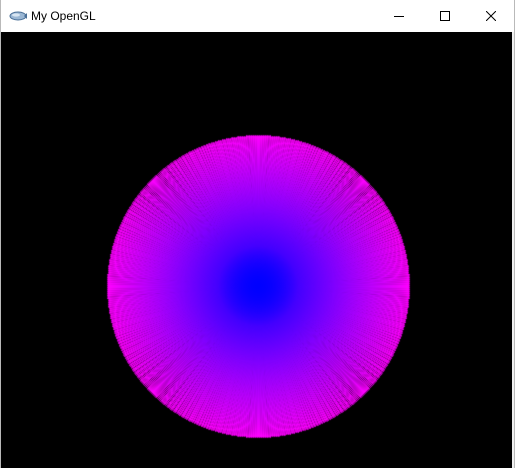 Image resolution: width=515 pixels, height=468 pixels. Describe the element at coordinates (63, 16) in the screenshot. I see `window-title: My OpenGL` at that location.